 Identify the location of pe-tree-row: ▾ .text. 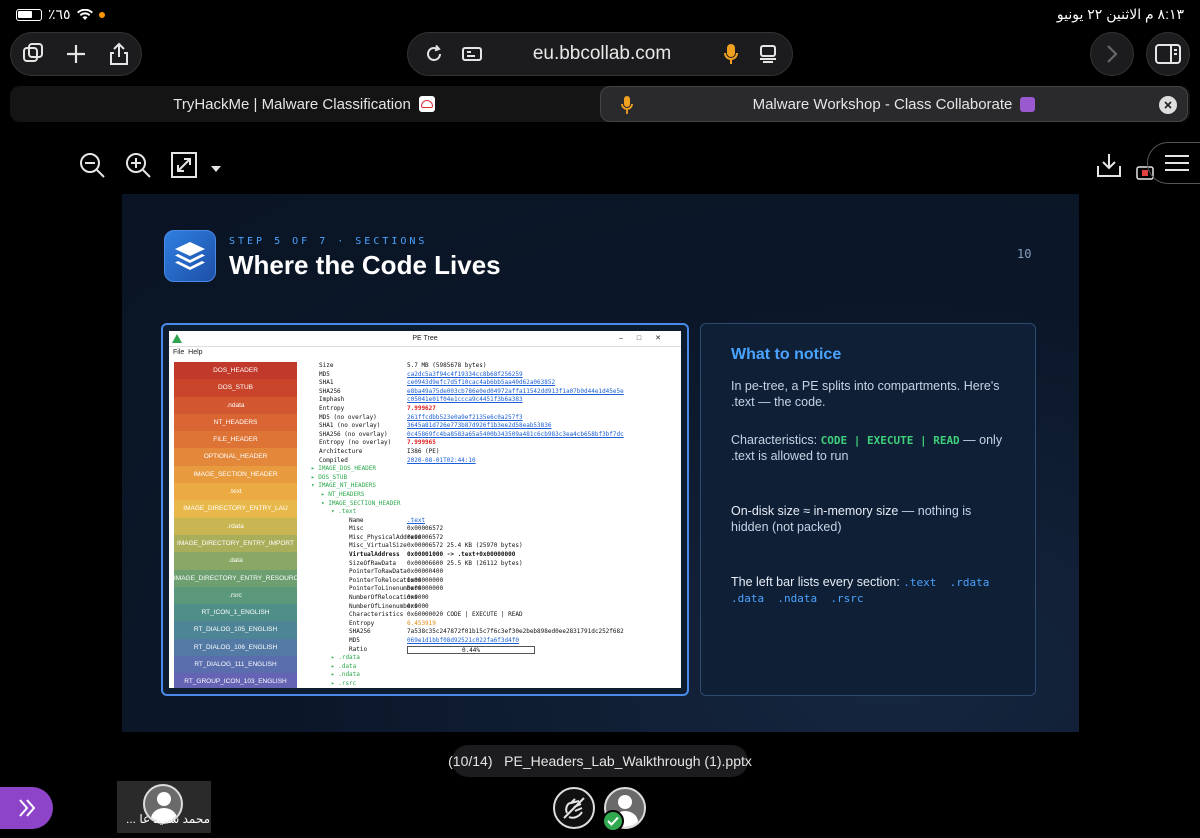
(491, 512).